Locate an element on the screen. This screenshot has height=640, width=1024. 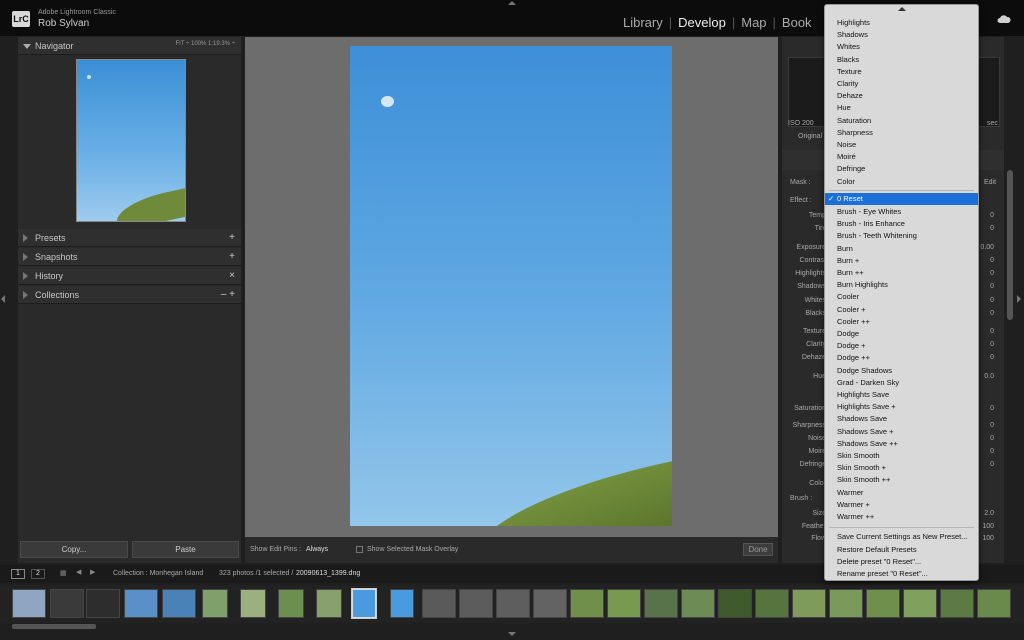
menu-item-selected: ✓ 0 Reset is located at coordinates (901, 198).